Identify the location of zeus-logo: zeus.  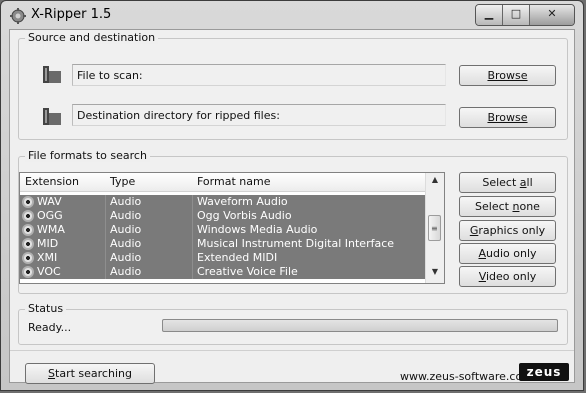
(544, 372).